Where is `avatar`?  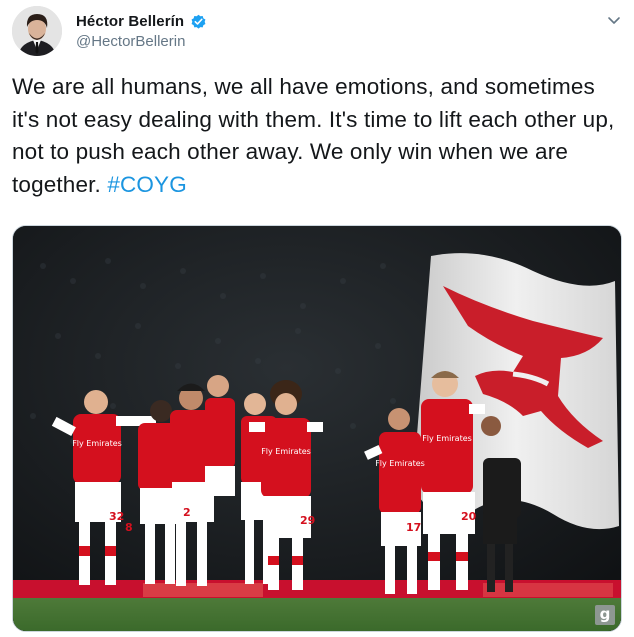
avatar is located at coordinates (37, 31).